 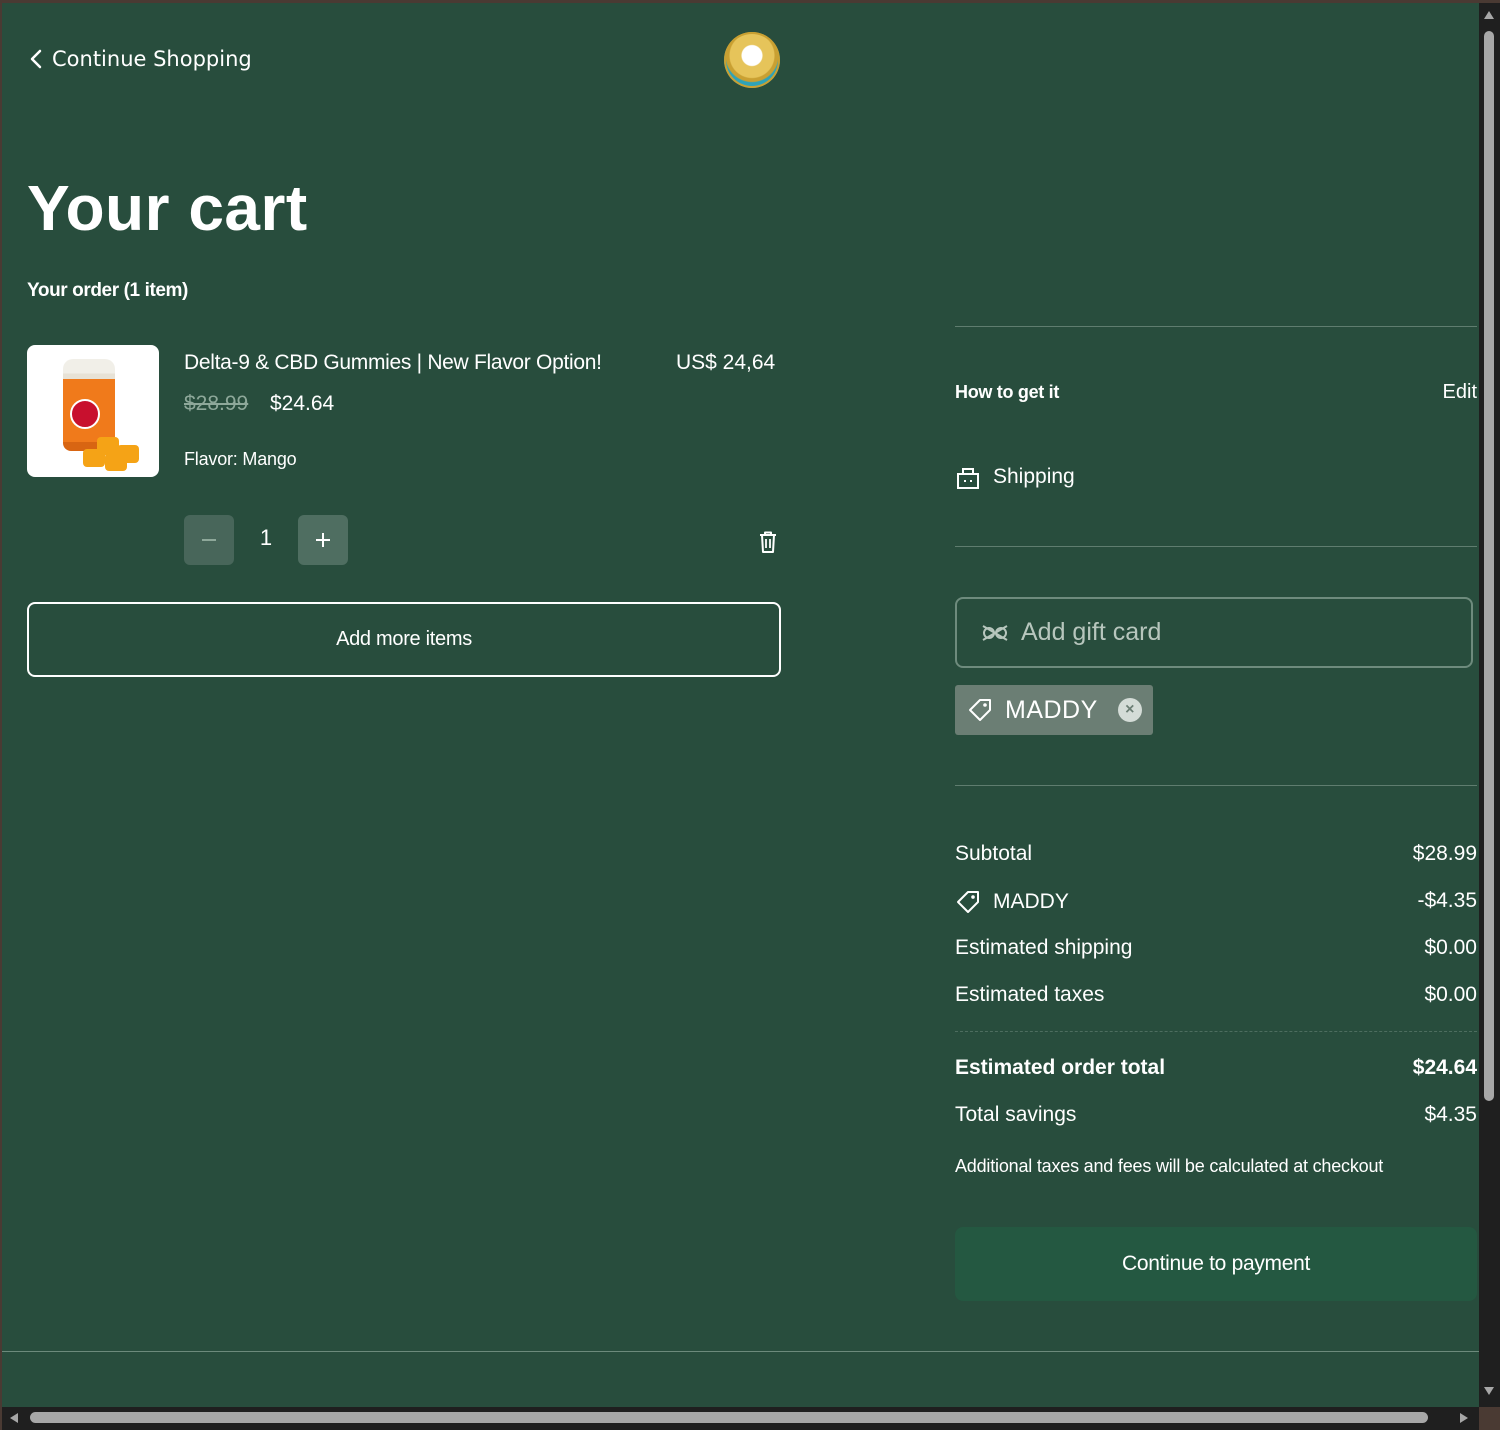 I want to click on continue-shopping-label: Continue Shopping, so click(x=152, y=59).